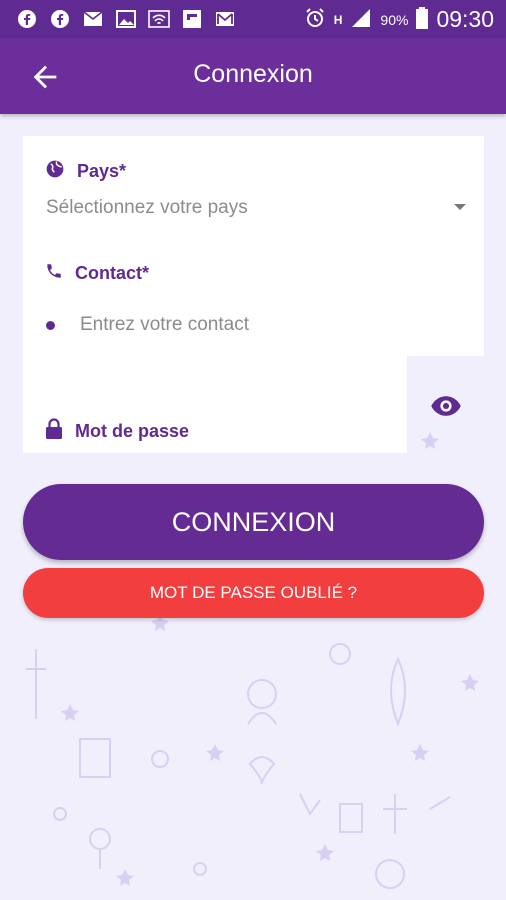 The height and width of the screenshot is (900, 506). What do you see at coordinates (55, 171) in the screenshot?
I see `globe-icon` at bounding box center [55, 171].